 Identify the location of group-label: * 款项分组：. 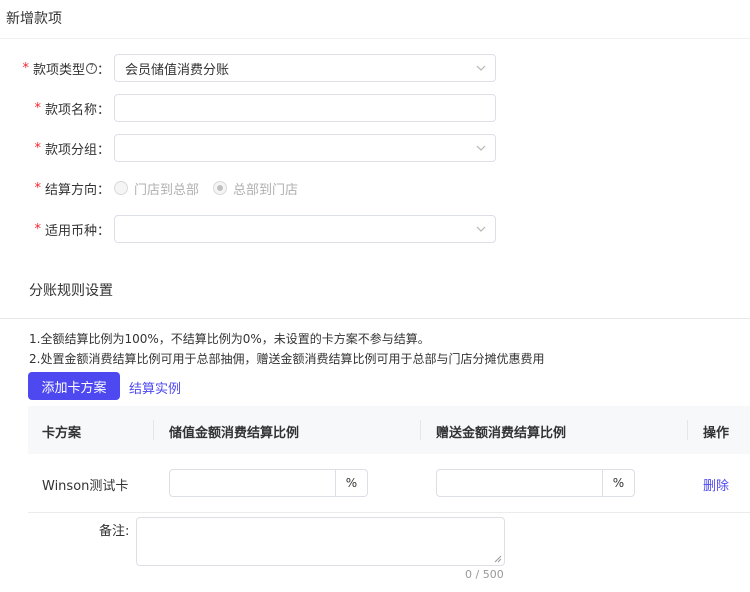
(55, 148).